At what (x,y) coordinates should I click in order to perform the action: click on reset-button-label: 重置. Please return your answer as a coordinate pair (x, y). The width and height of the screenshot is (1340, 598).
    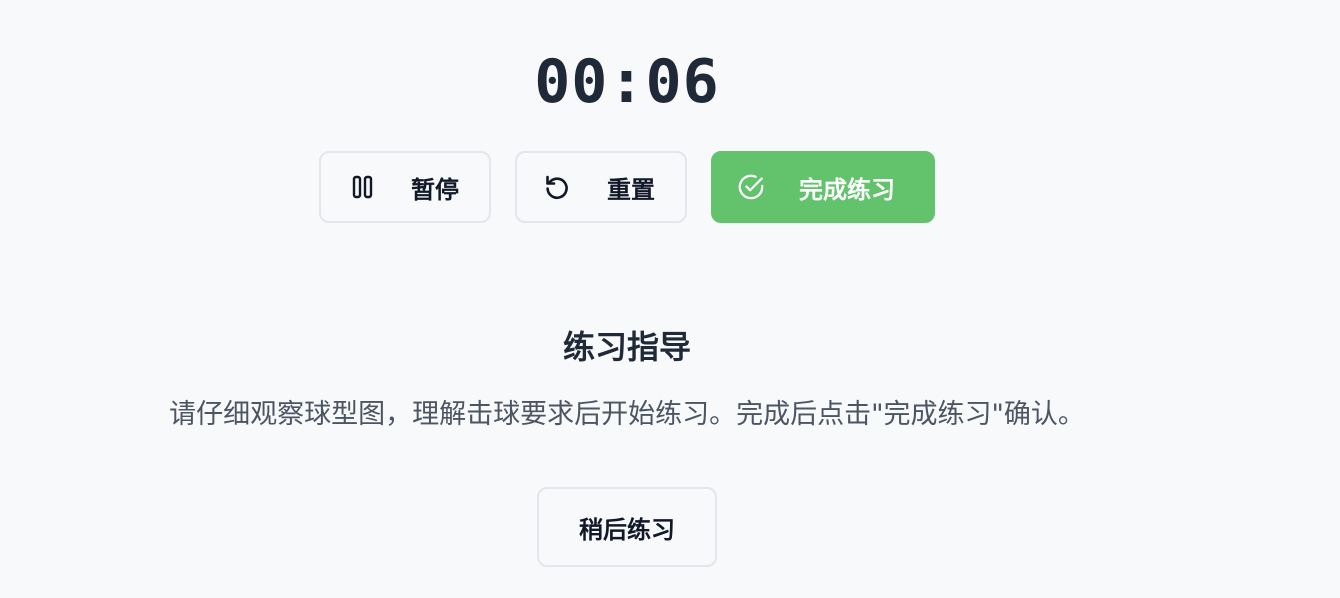
    Looking at the image, I should click on (631, 189).